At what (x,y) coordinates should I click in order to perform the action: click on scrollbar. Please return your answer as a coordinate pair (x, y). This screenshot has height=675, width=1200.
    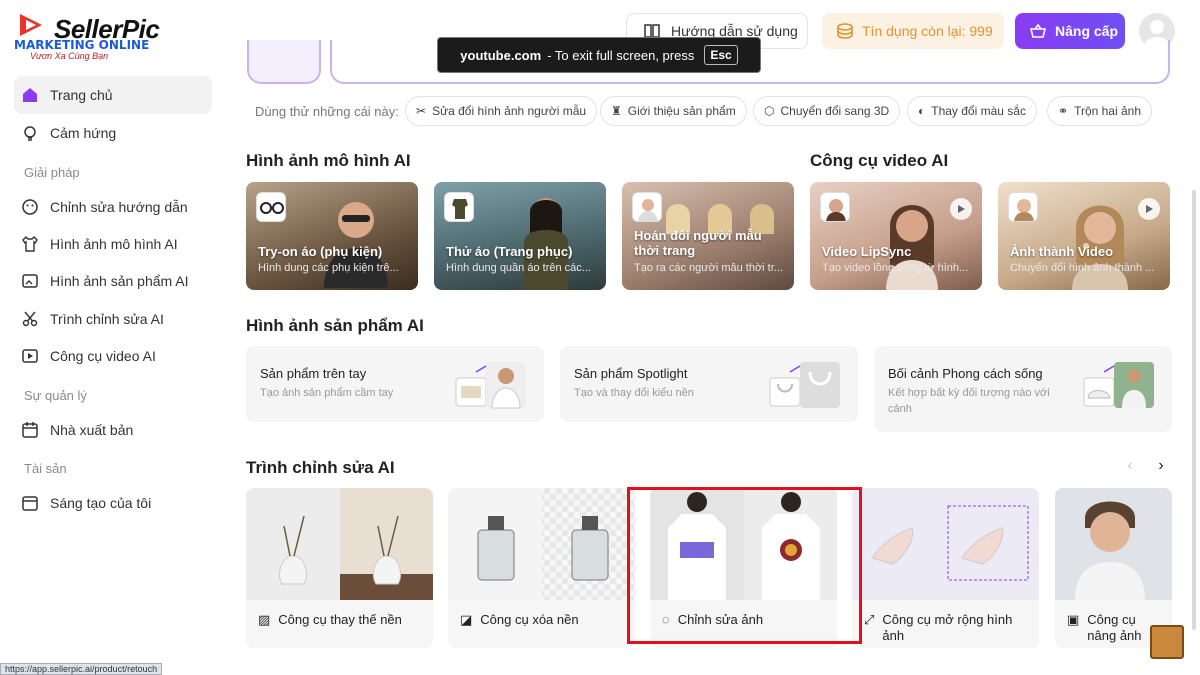
    Looking at the image, I should click on (1194, 410).